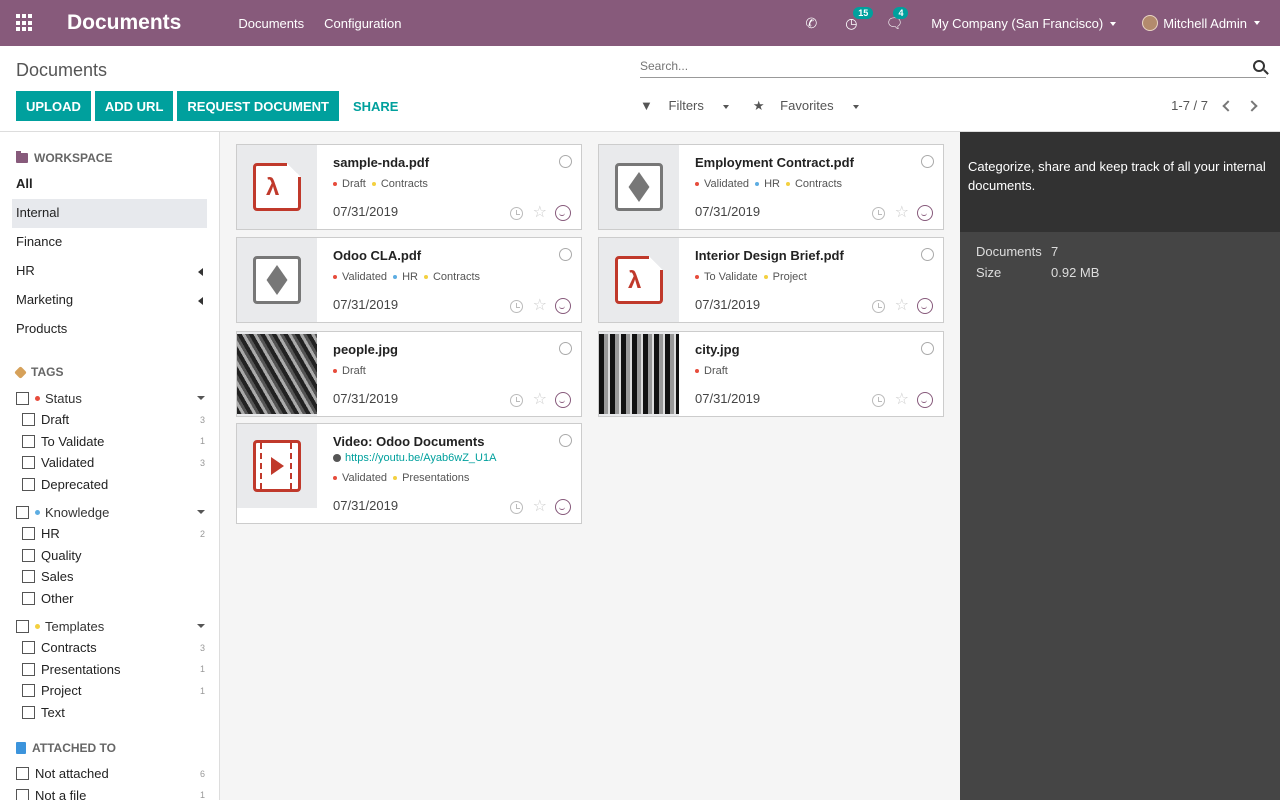  What do you see at coordinates (258, 106) in the screenshot?
I see `request-document-button: REQUEST DOCUMENT` at bounding box center [258, 106].